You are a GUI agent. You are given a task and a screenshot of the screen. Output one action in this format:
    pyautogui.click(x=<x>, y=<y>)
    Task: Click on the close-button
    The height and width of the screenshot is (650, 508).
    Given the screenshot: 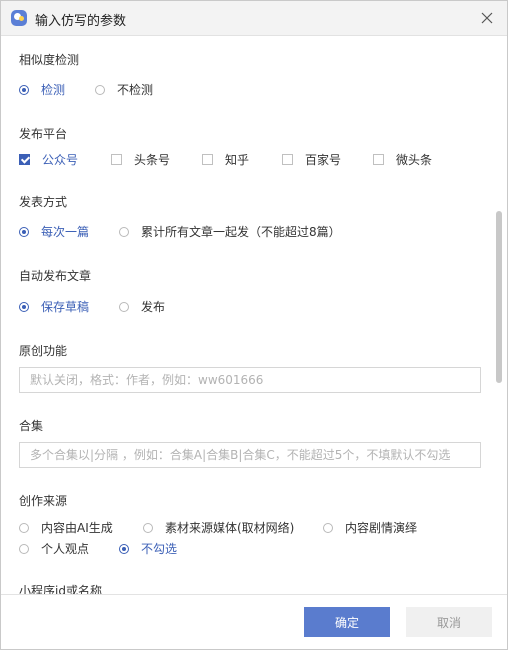 What is the action you would take?
    pyautogui.click(x=487, y=18)
    